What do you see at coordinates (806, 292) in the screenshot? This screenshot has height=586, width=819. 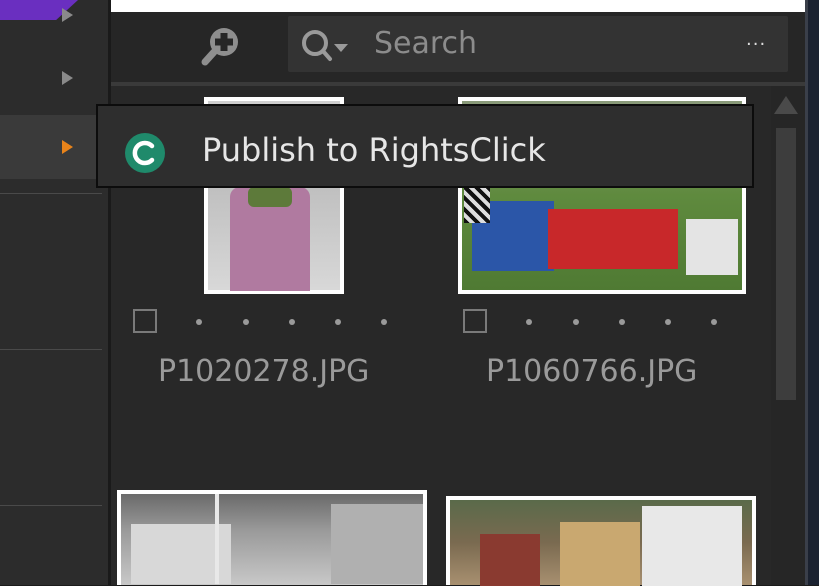 I see `window-edge-border` at bounding box center [806, 292].